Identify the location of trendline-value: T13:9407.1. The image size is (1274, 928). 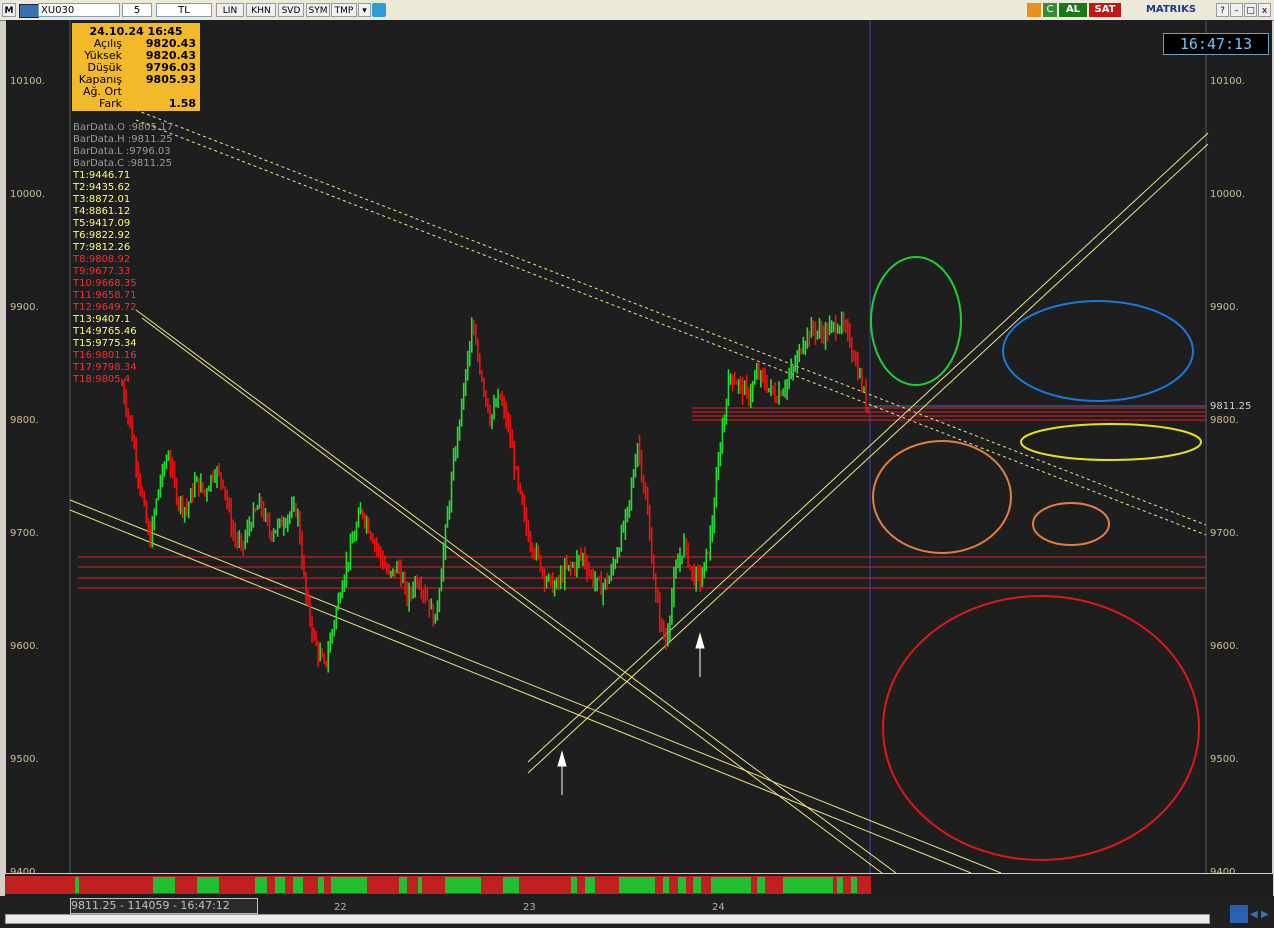
(102, 319).